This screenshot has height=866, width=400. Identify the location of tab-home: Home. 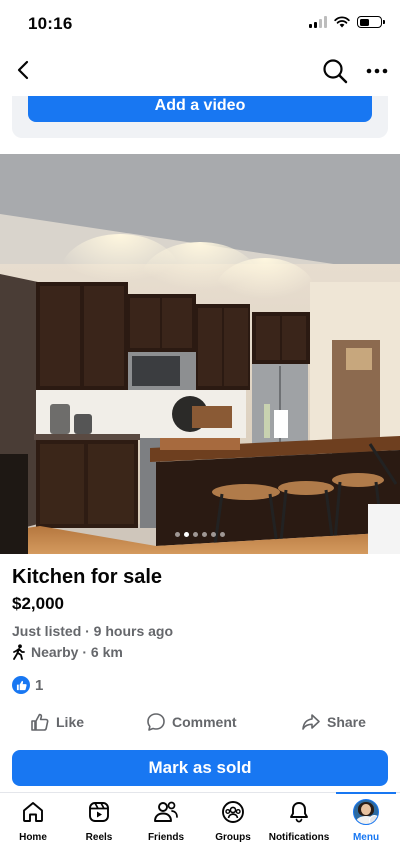
(33, 821).